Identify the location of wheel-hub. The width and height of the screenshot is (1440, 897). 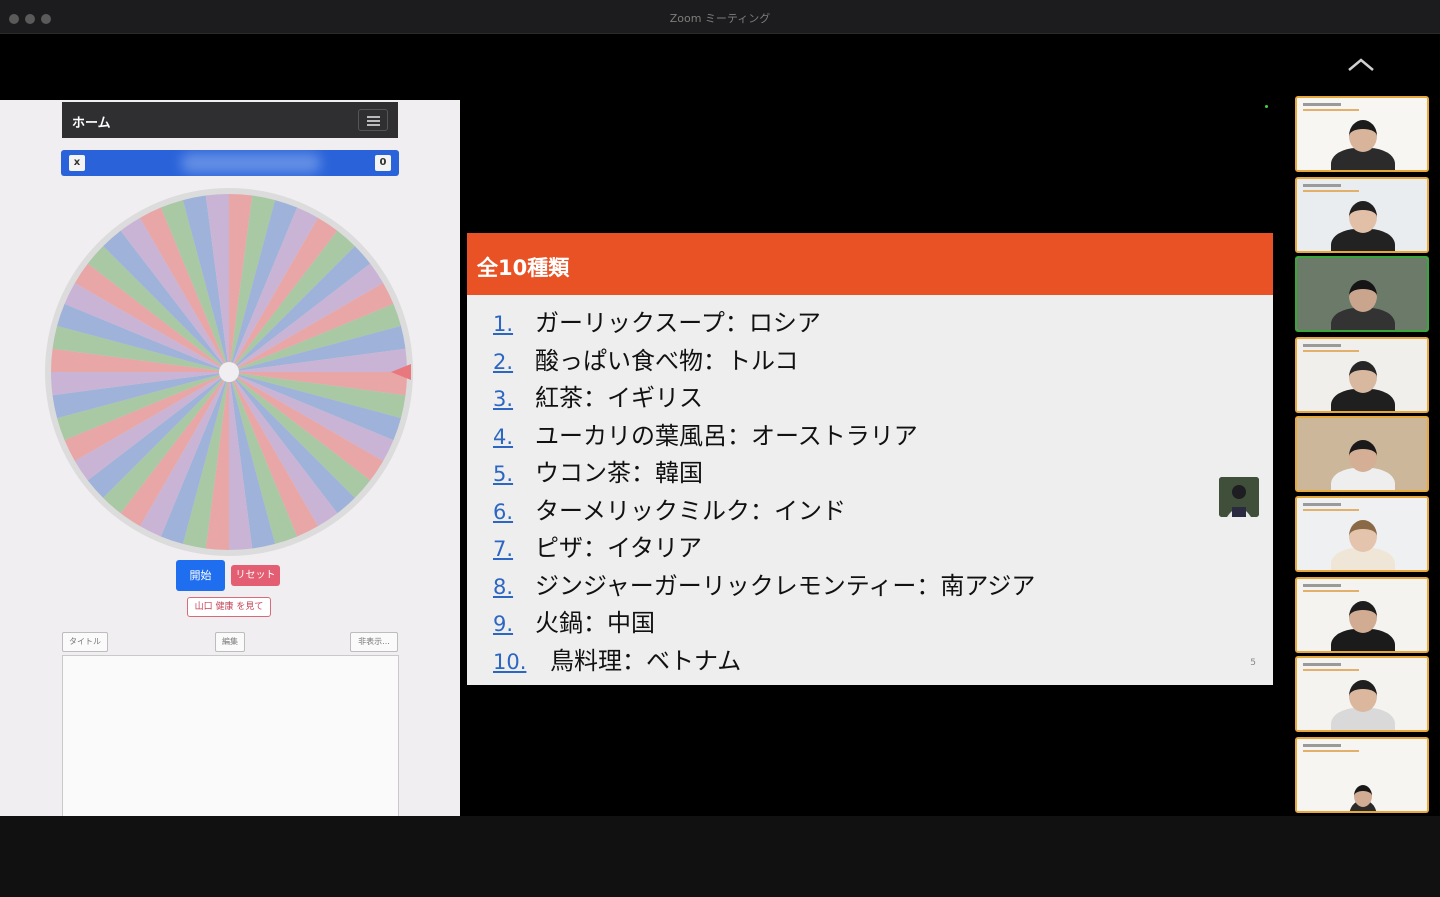
(229, 372).